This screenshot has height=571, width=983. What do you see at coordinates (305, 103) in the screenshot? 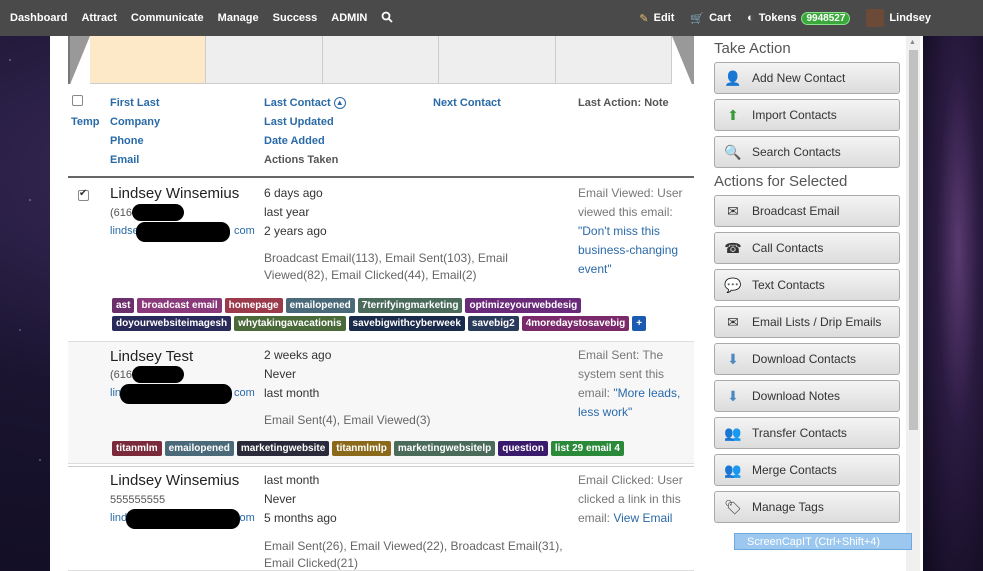
I see `sort-last-contact: Last Contact ▲` at bounding box center [305, 103].